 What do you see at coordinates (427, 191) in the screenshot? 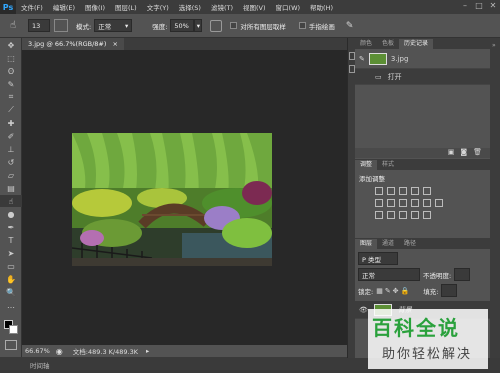
I see `vibrance-icon` at bounding box center [427, 191].